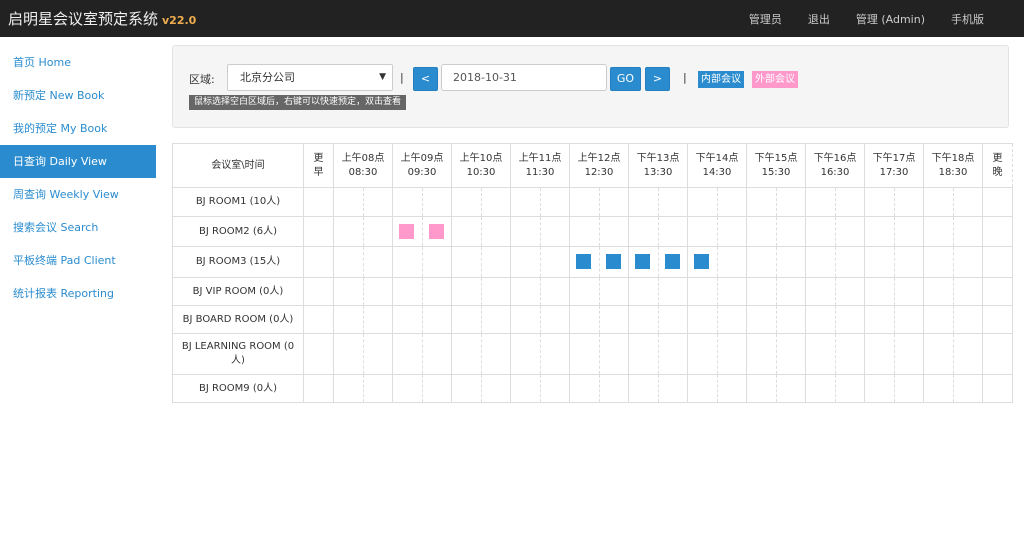 The image size is (1024, 552). What do you see at coordinates (98, 18) in the screenshot?
I see `app-title: 启明星会议室预定系统 v22.0` at bounding box center [98, 18].